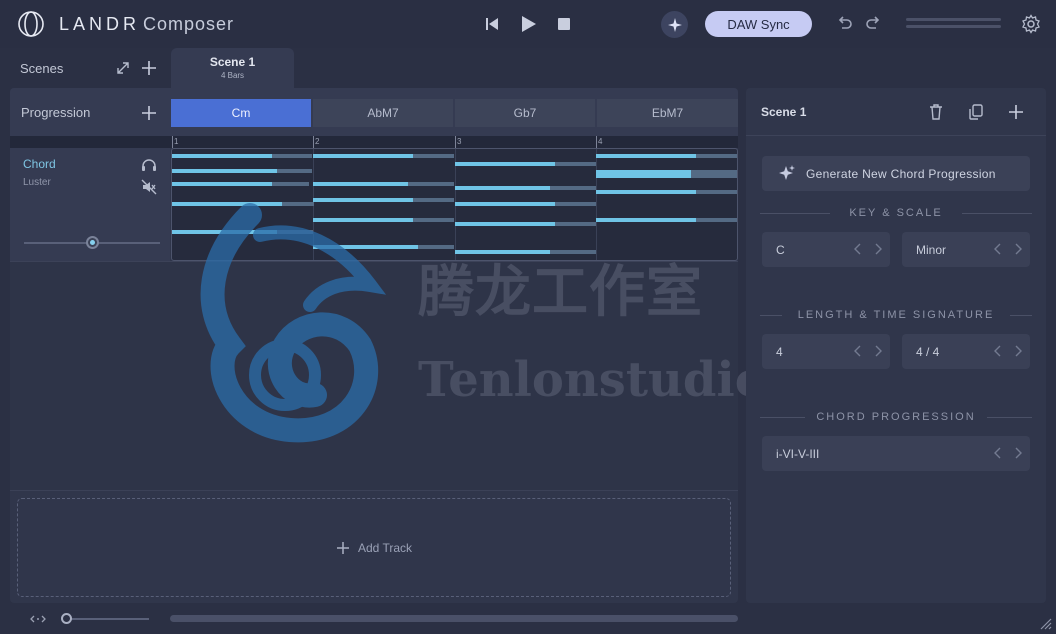 This screenshot has width=1056, height=634. Describe the element at coordinates (232, 75) in the screenshot. I see `scene-tab-subtitle: 4 Bars` at that location.